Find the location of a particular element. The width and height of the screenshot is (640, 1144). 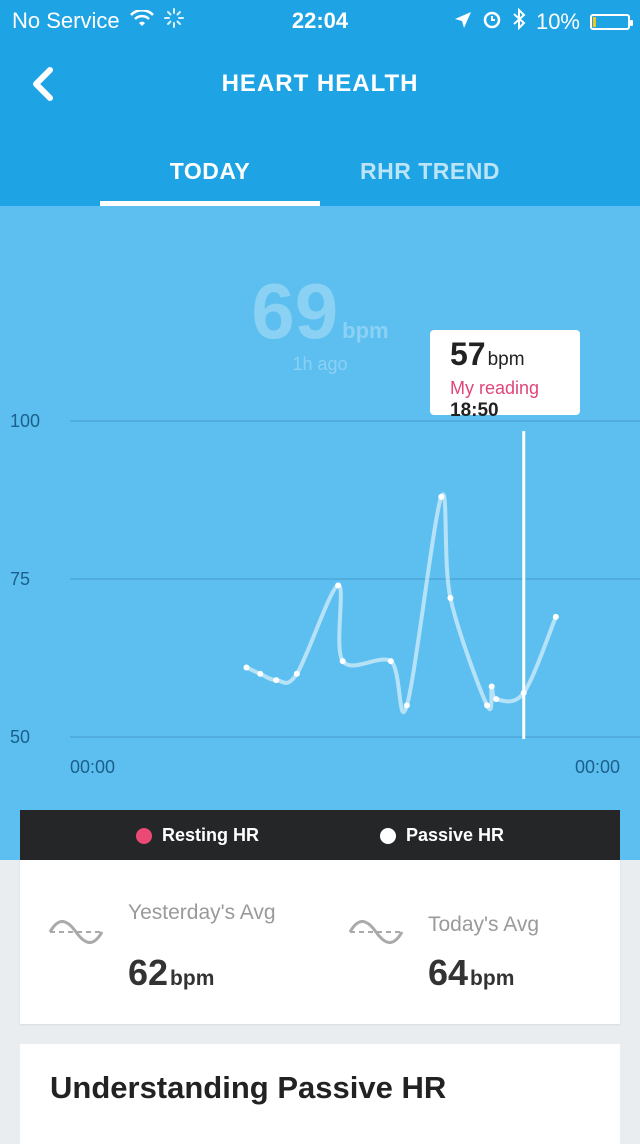

chart-legend: Resting HR Passive HR is located at coordinates (320, 835).